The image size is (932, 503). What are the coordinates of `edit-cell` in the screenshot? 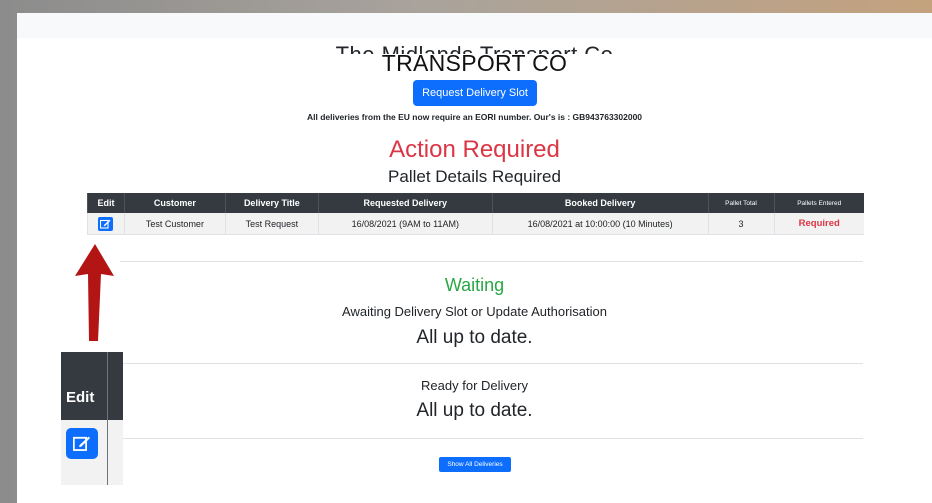 It's located at (106, 224).